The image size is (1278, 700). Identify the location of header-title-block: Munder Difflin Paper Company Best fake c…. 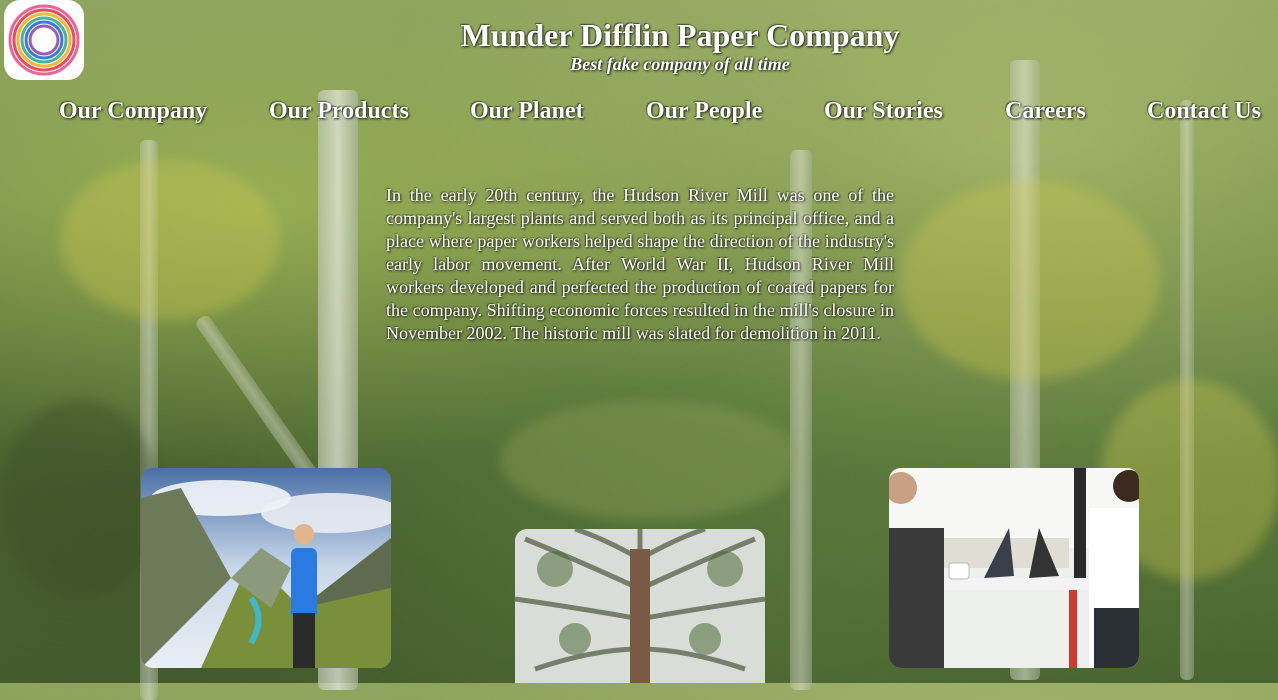
(680, 45).